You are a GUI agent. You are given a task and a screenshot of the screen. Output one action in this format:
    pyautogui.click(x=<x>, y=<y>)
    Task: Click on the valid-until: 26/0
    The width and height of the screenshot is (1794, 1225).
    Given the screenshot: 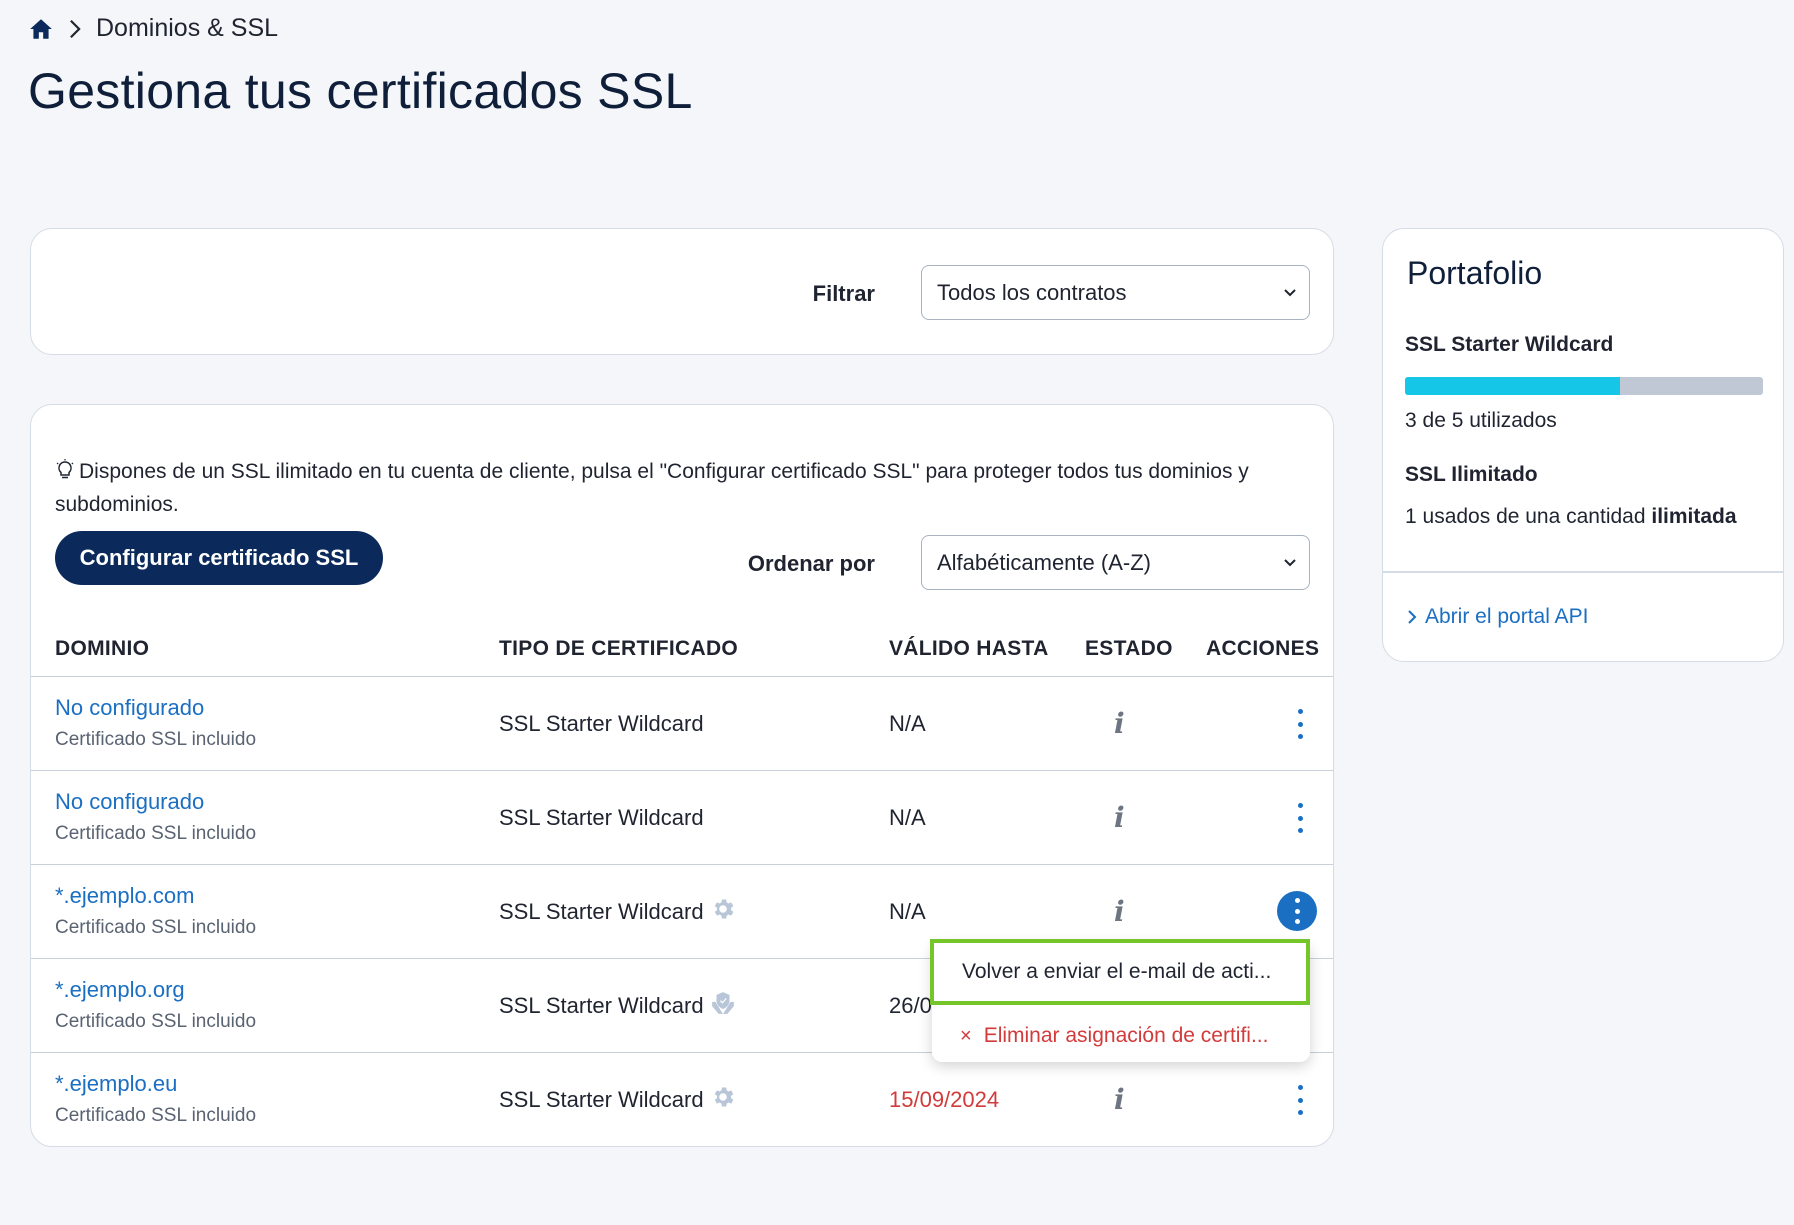 What is the action you would take?
    pyautogui.click(x=910, y=1005)
    